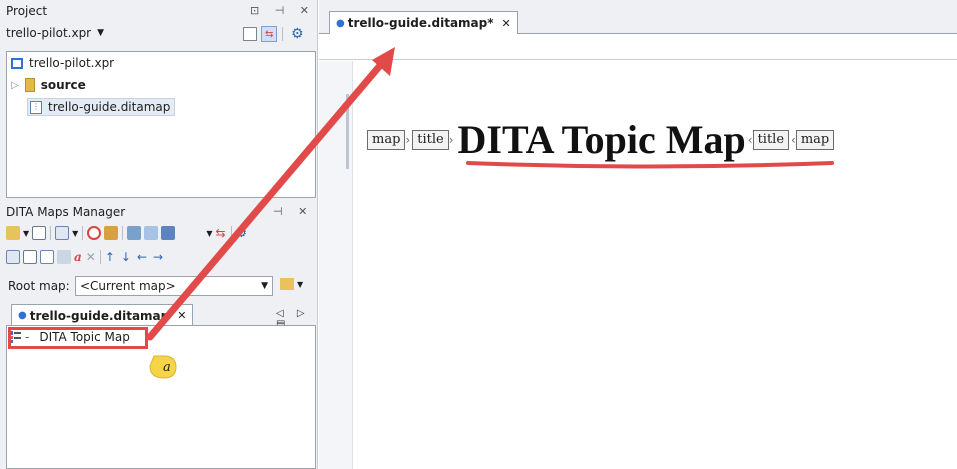 The image size is (957, 469). Describe the element at coordinates (167, 367) in the screenshot. I see `callout-label: a` at that location.